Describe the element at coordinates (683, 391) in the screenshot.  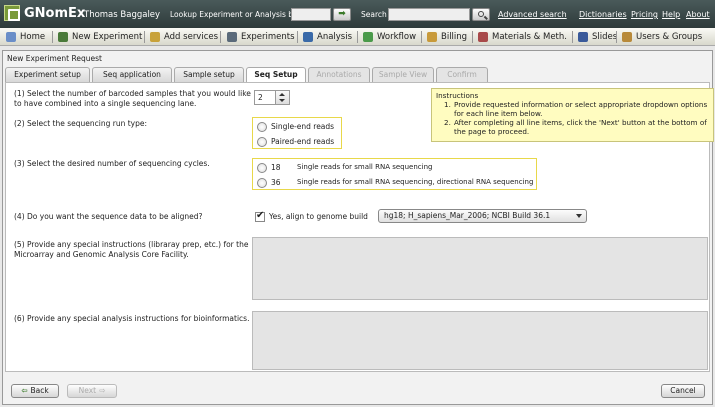
I see `cancel-button: Cancel` at that location.